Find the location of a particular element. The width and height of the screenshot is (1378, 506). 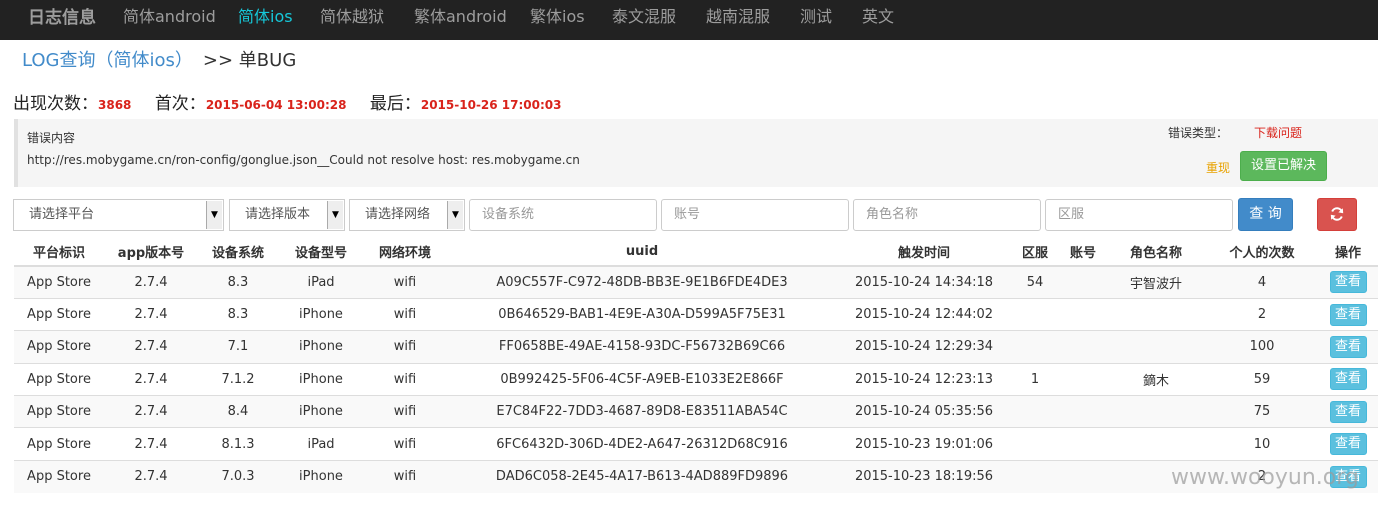

uuid-cell: A09C557F-C972-48DB-BB3E-9E1B6FDE4DE3 is located at coordinates (642, 282).